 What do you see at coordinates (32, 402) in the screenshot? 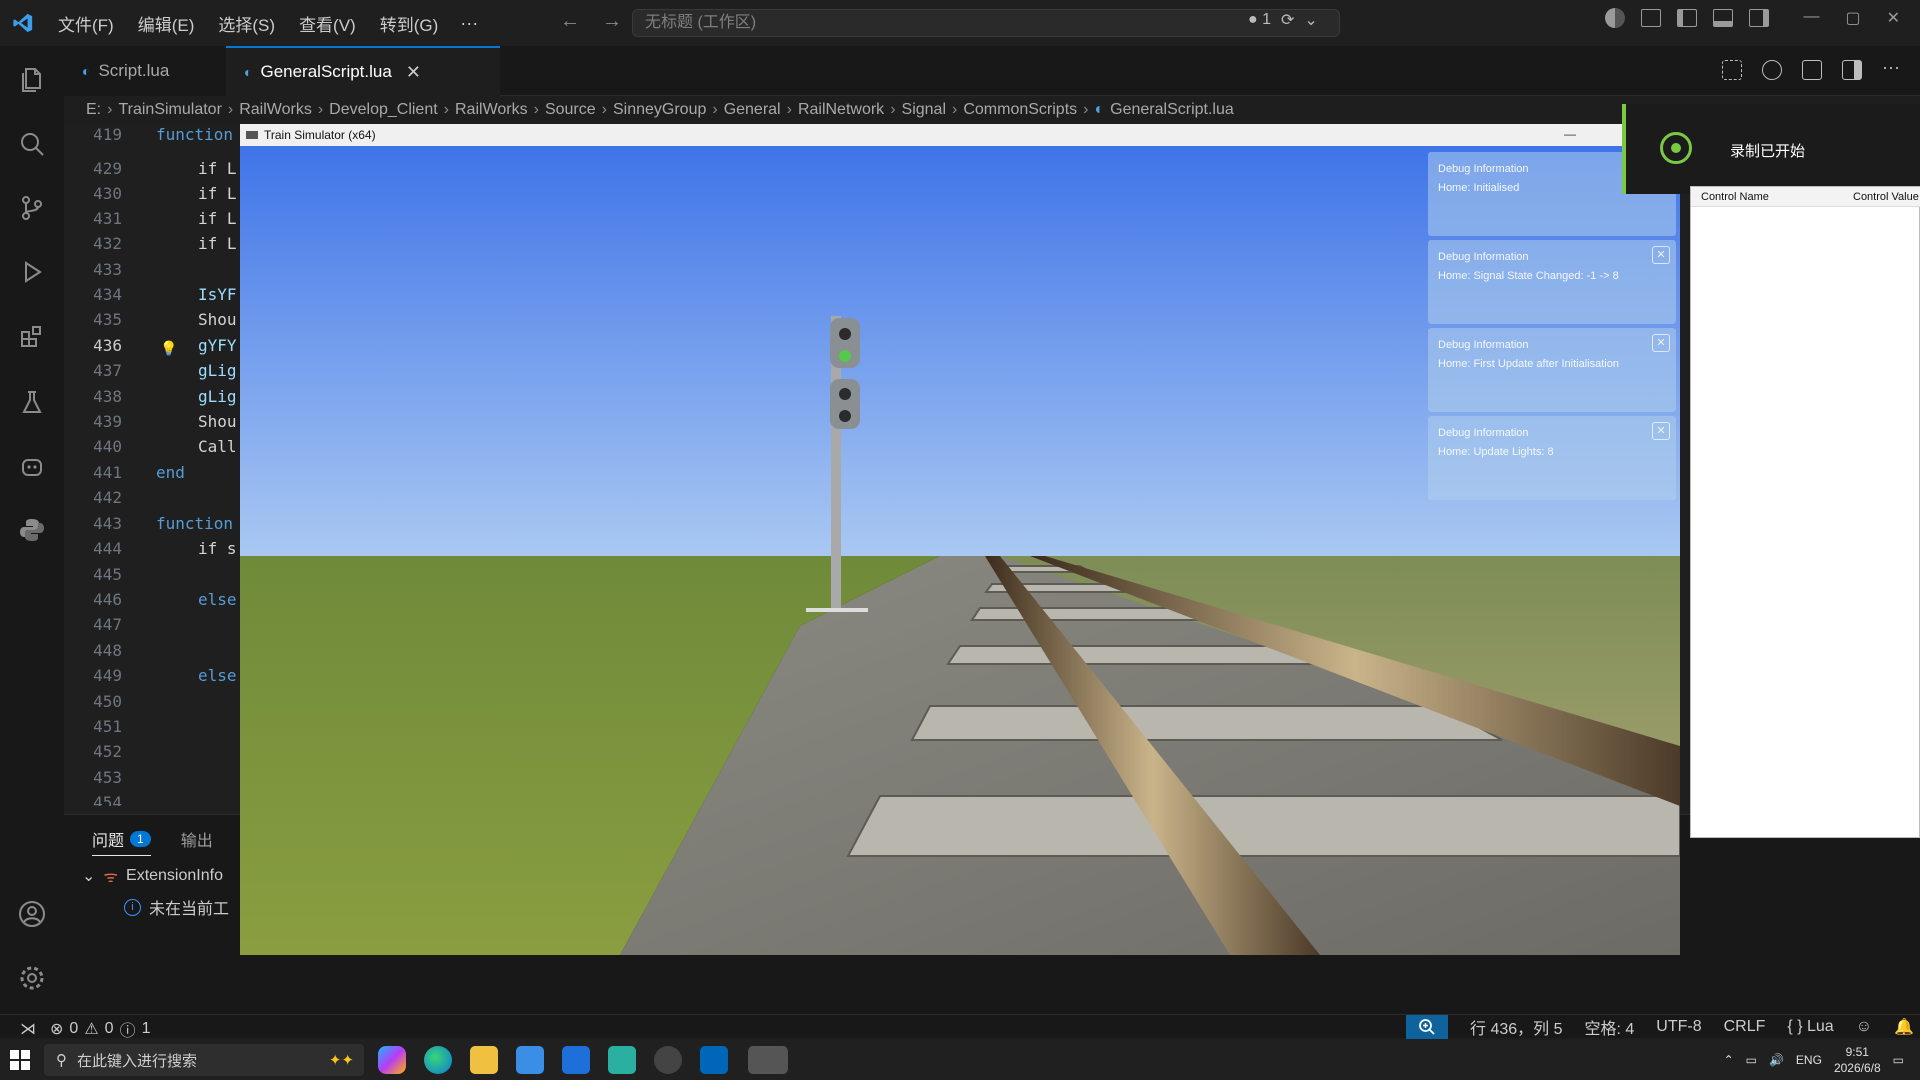
I see `testing-icon` at bounding box center [32, 402].